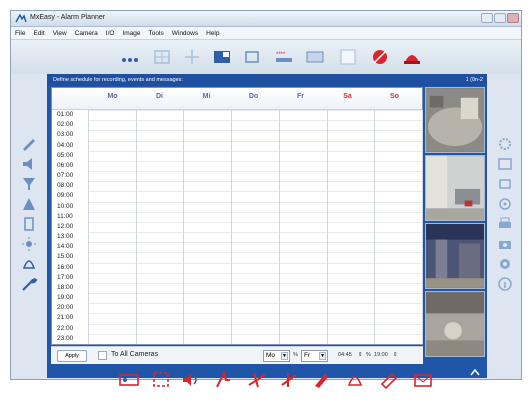 The width and height of the screenshot is (531, 401). I want to click on settings-gear-icon, so click(505, 144).